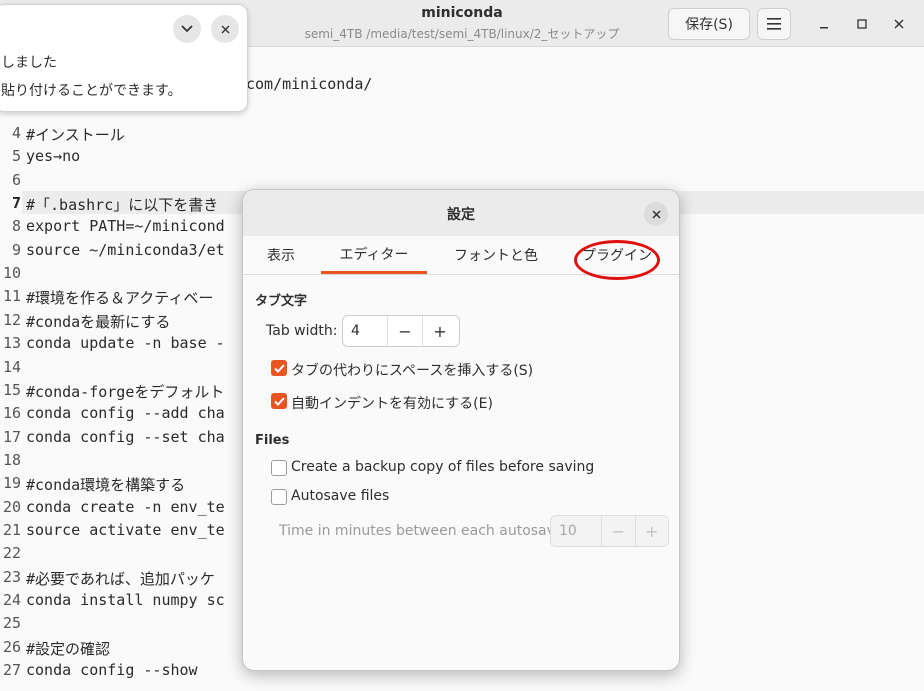  Describe the element at coordinates (709, 24) in the screenshot. I see `save-button: 保存(S)` at that location.